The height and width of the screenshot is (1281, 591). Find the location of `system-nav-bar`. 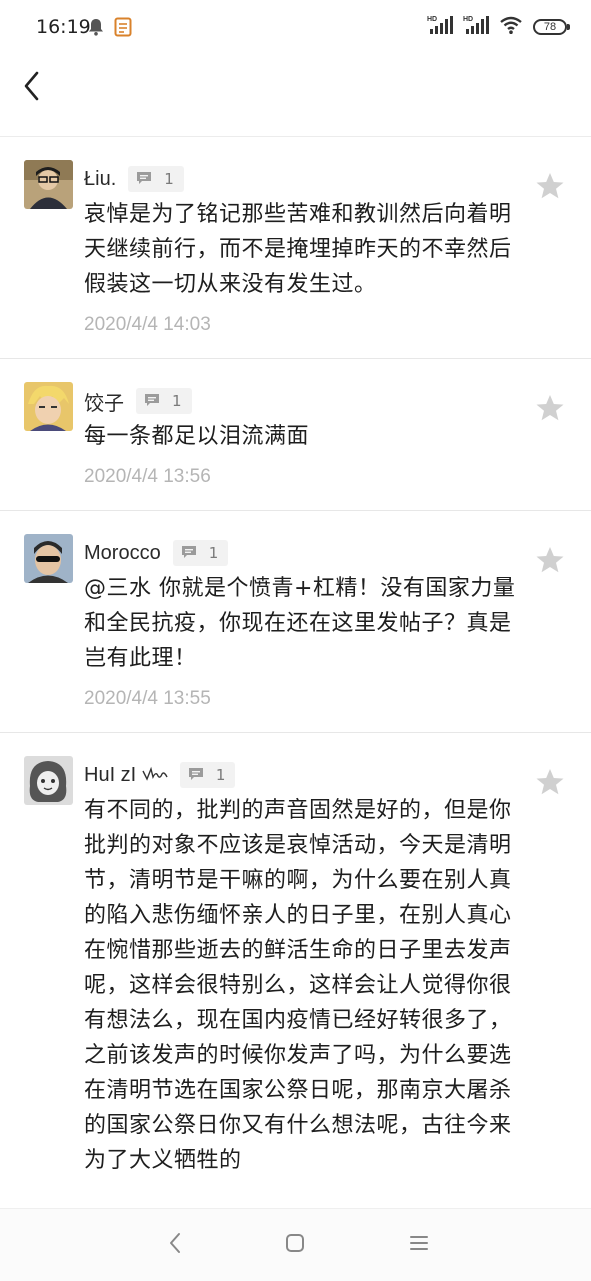

system-nav-bar is located at coordinates (295, 1244).